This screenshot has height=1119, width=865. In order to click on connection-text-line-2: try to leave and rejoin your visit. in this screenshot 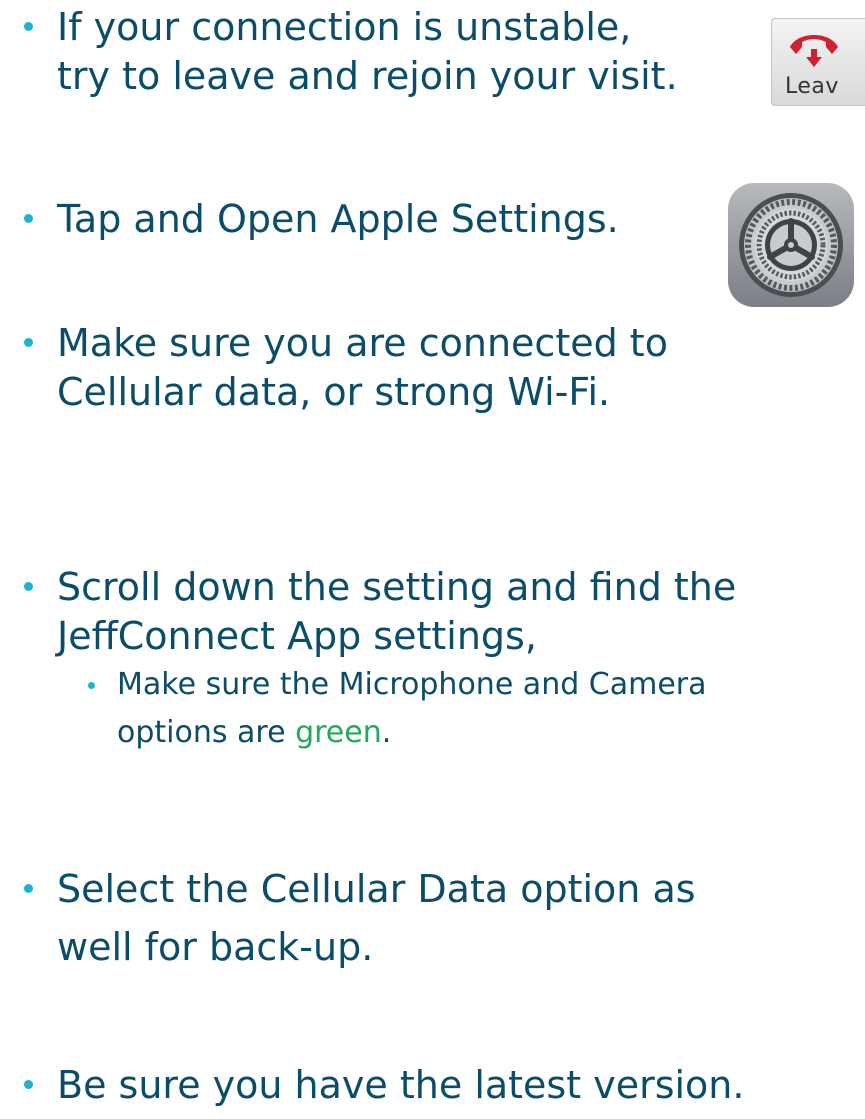, I will do `click(367, 76)`.